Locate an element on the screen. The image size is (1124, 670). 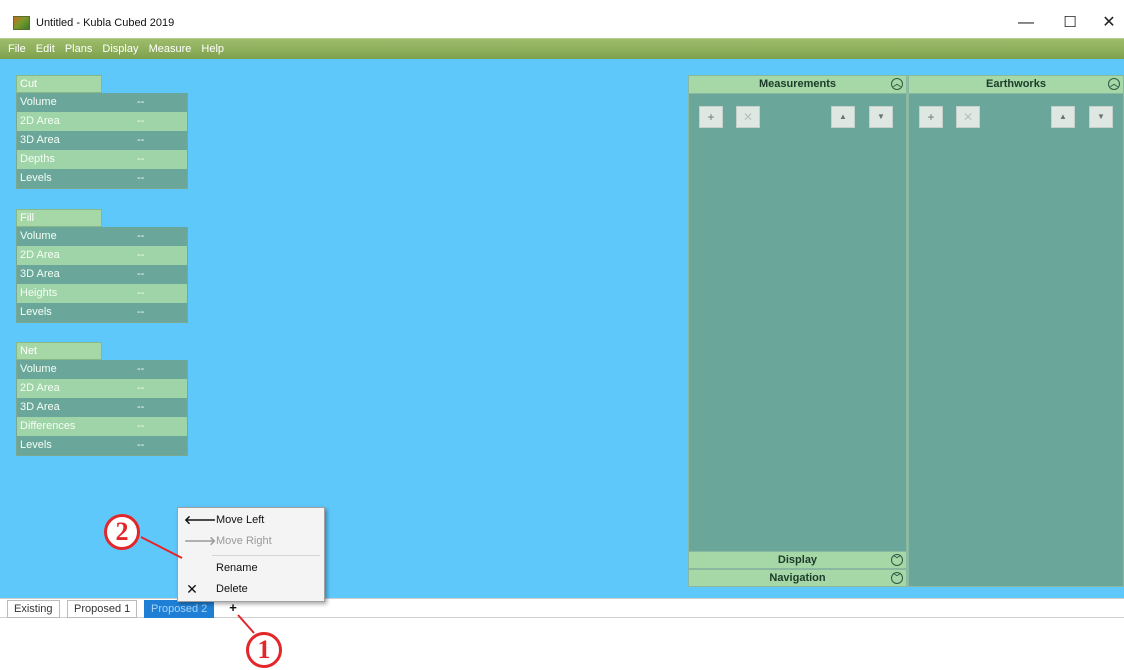
title-bar: Untitled - Kubla Cubed 2019 — ☐ ✕ is located at coordinates (562, 19).